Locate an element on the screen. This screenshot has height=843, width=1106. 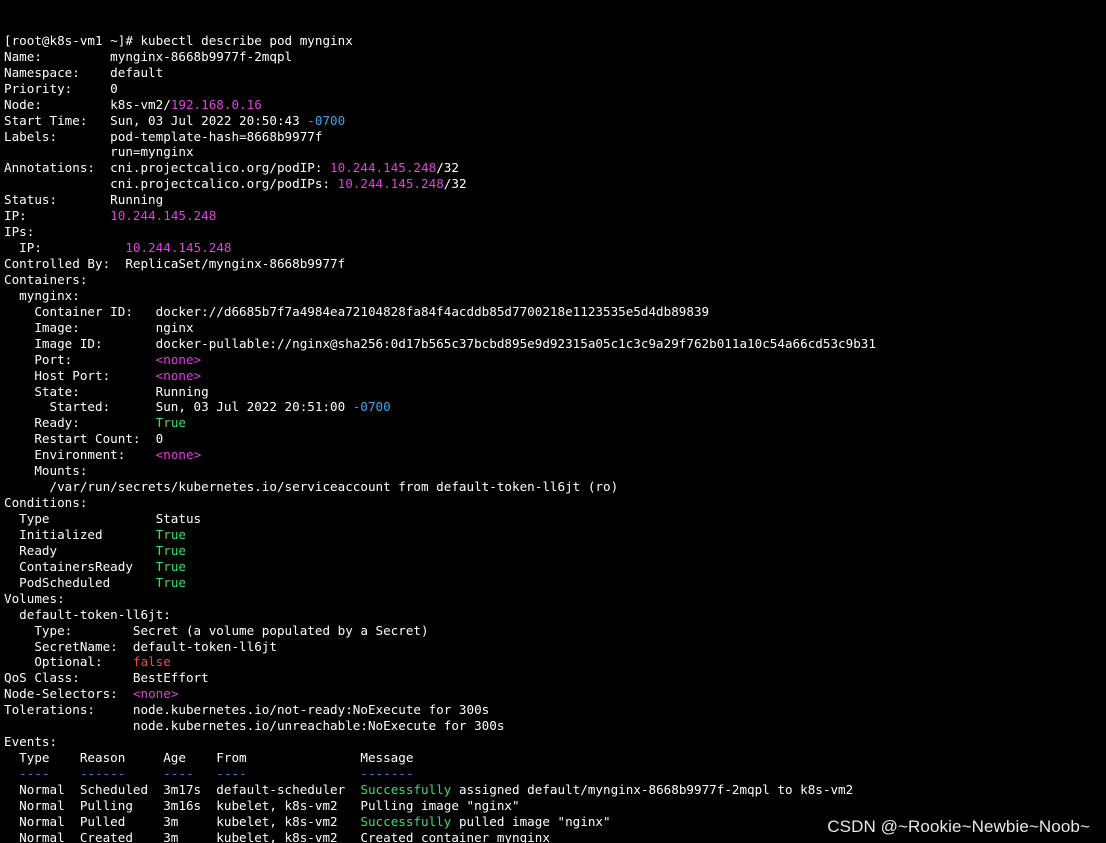
text-segment: 192.168.0.16 is located at coordinates (216, 104).